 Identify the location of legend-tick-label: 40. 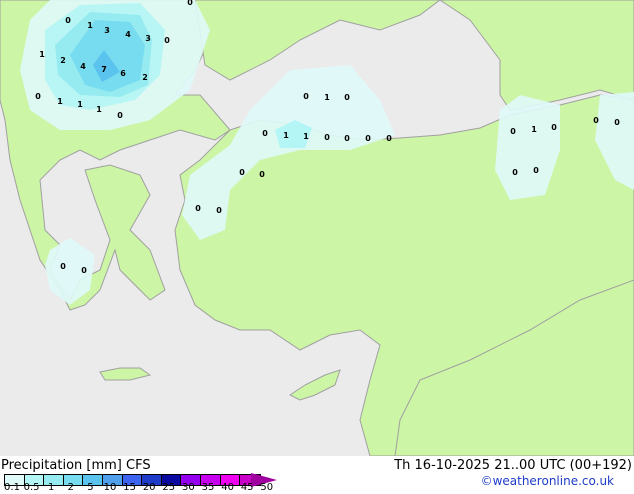
(227, 487).